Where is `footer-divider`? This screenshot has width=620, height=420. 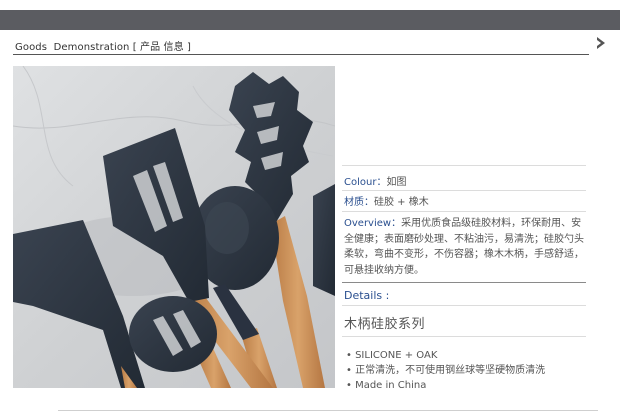
footer-divider is located at coordinates (328, 410).